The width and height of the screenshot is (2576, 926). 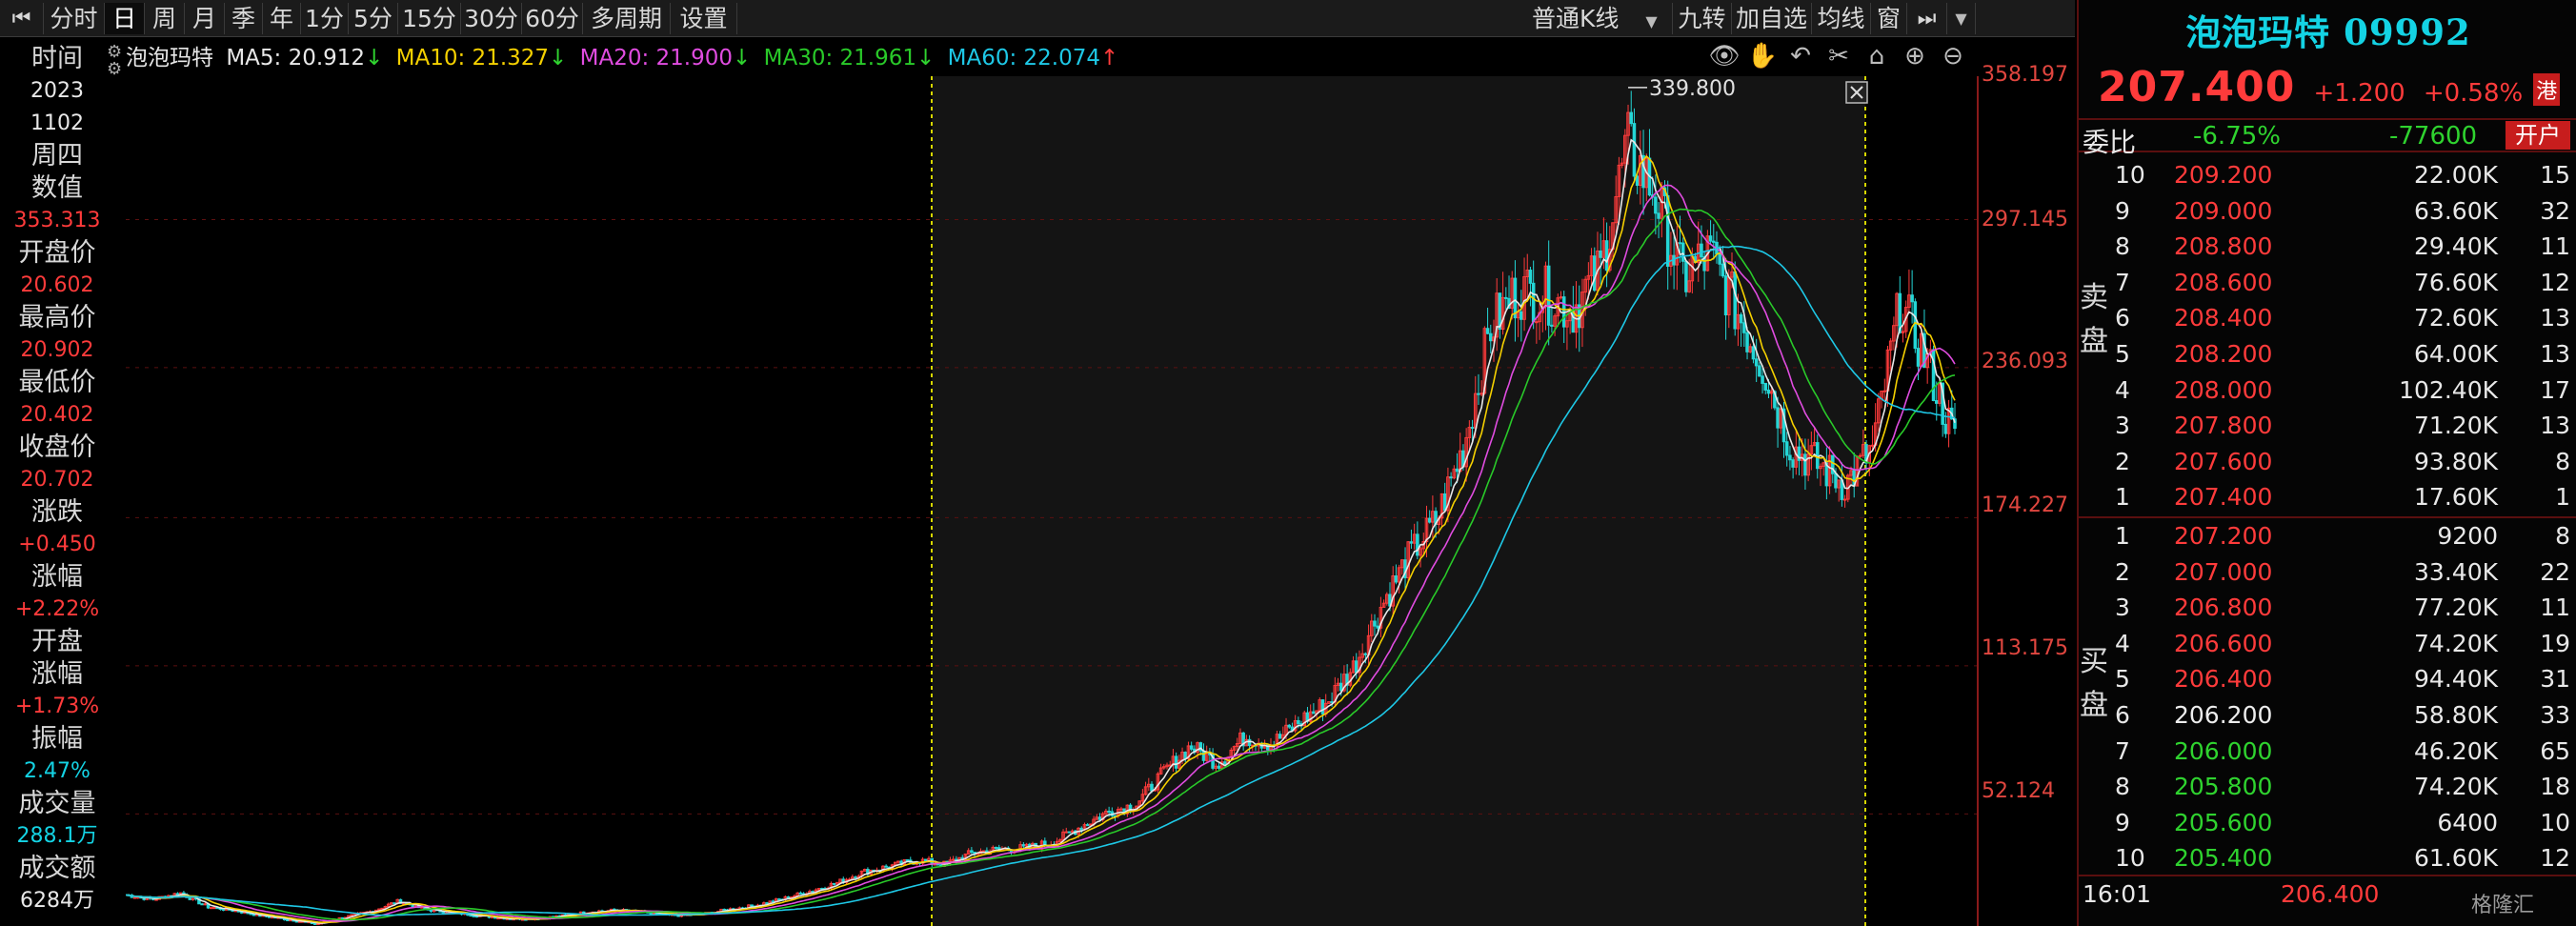 I want to click on tab-daily: 日, so click(x=125, y=18).